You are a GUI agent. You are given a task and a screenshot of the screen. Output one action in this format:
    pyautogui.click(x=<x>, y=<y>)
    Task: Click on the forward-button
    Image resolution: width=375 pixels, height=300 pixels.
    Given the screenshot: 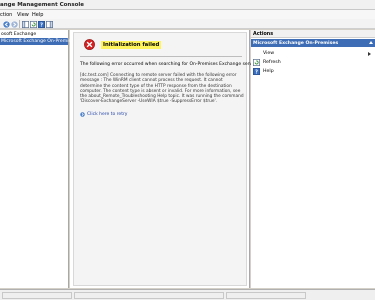 What is the action you would take?
    pyautogui.click(x=14, y=24)
    